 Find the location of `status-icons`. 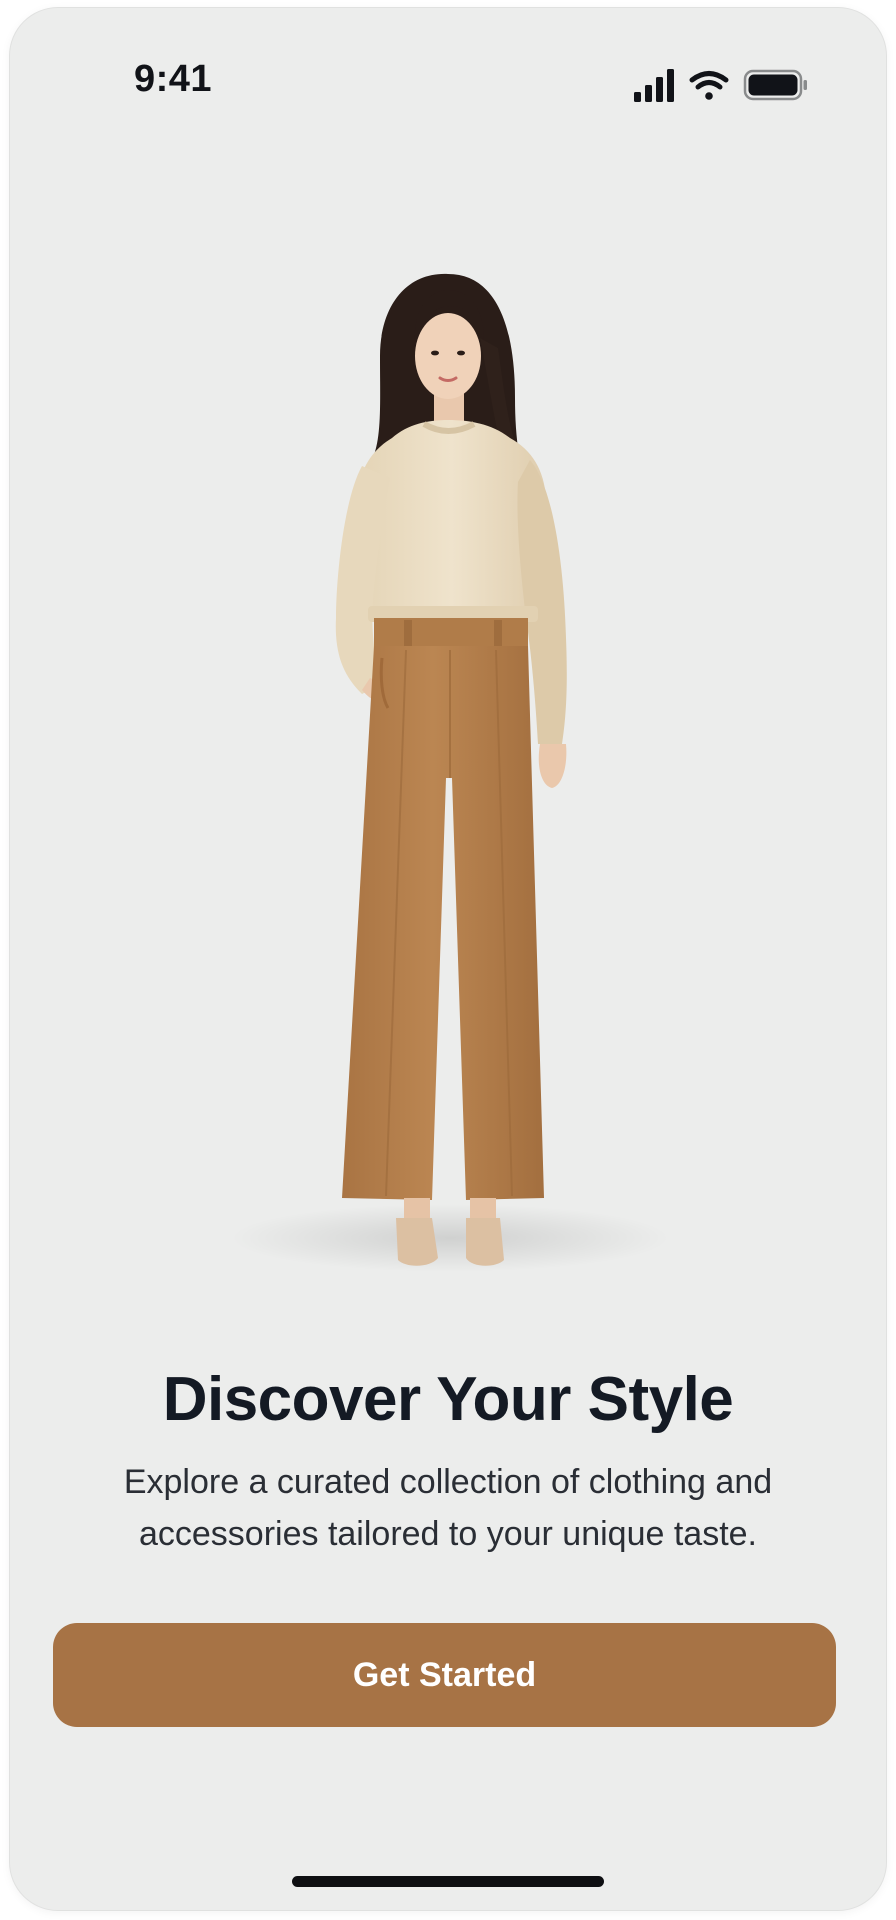

status-icons is located at coordinates (720, 85).